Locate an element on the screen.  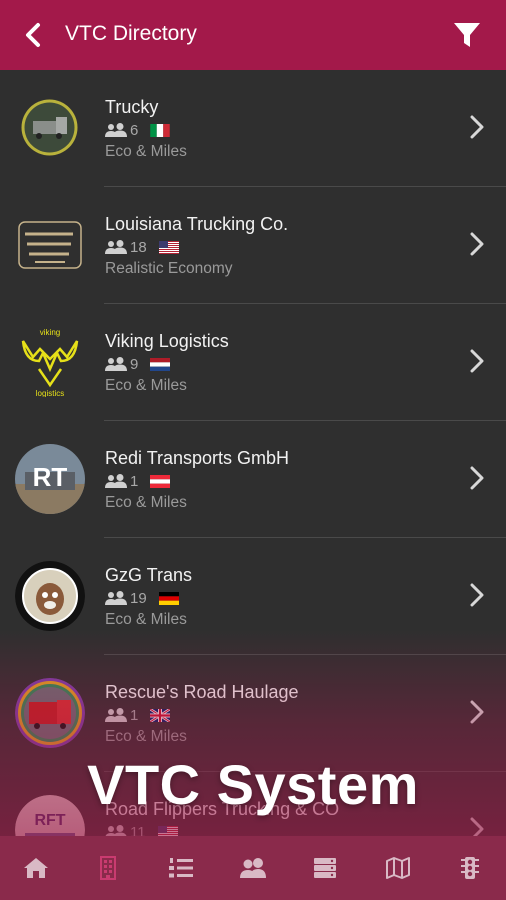
flag-netherlands-icon is located at coordinates (160, 364).